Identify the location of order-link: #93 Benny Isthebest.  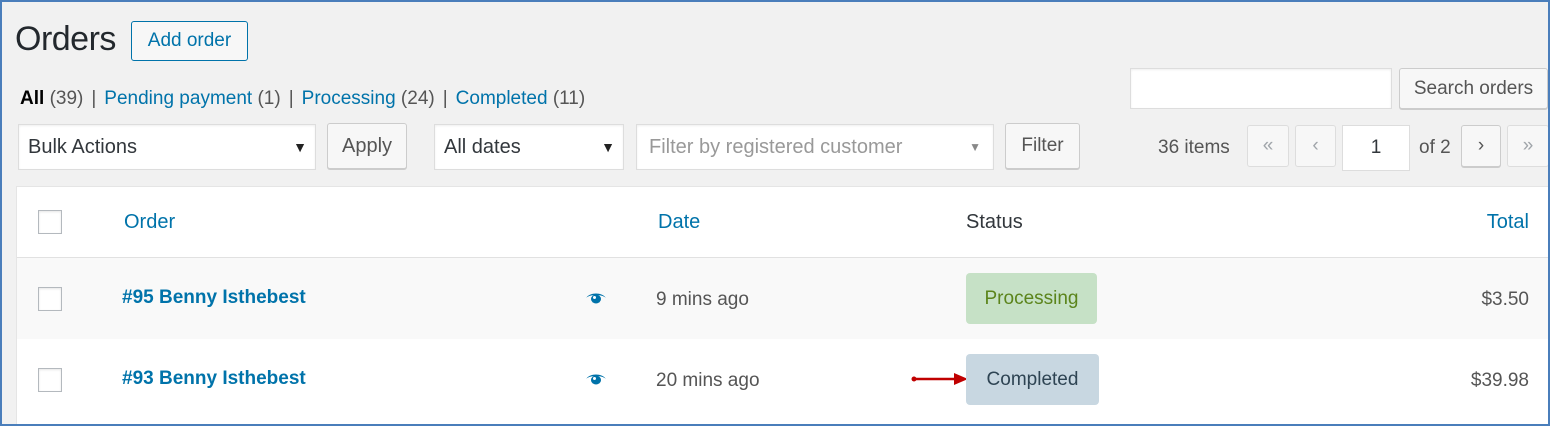
(214, 379).